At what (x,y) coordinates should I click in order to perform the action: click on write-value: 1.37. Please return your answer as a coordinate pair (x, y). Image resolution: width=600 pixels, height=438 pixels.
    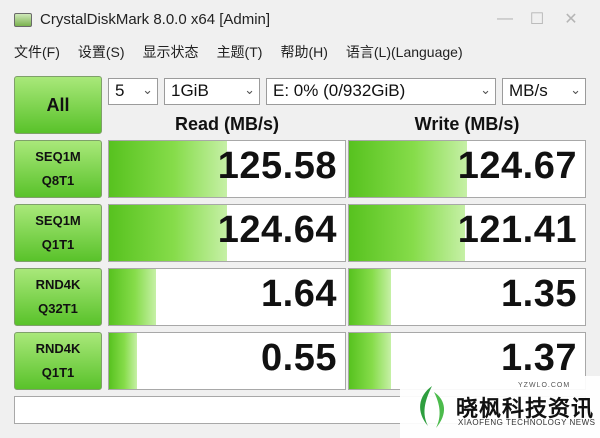
    Looking at the image, I should click on (539, 358).